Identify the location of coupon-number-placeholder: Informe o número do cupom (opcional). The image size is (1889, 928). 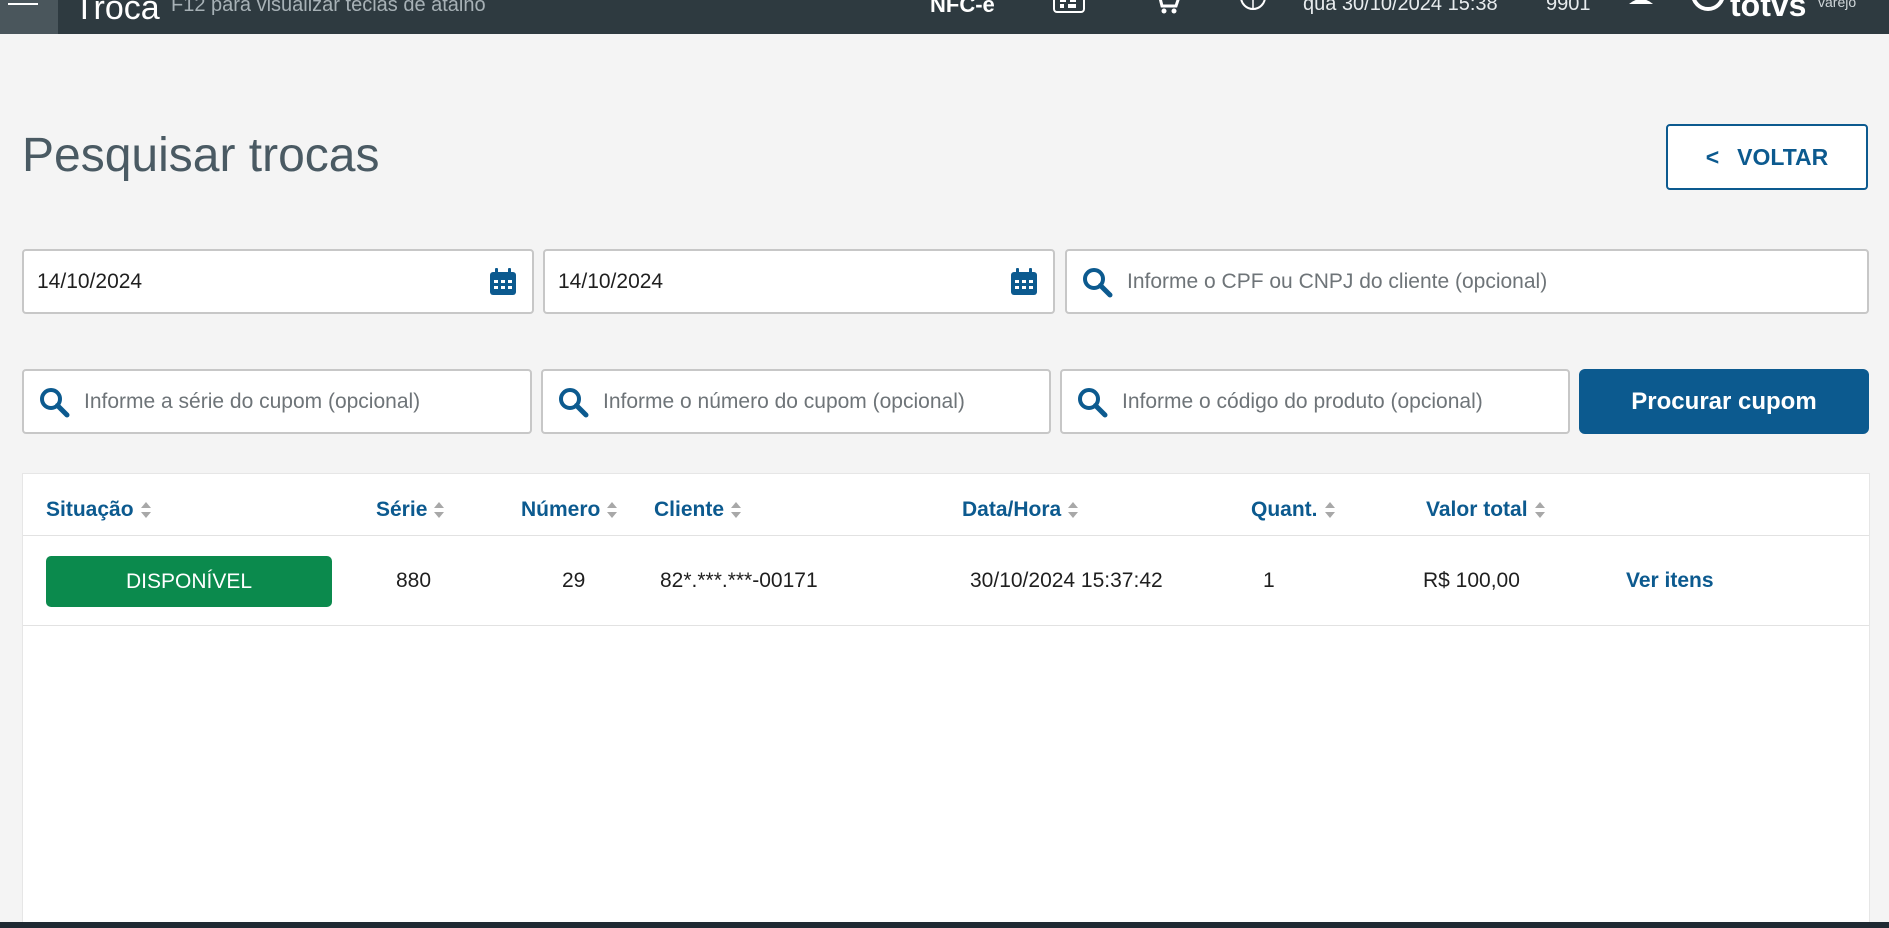
(784, 401).